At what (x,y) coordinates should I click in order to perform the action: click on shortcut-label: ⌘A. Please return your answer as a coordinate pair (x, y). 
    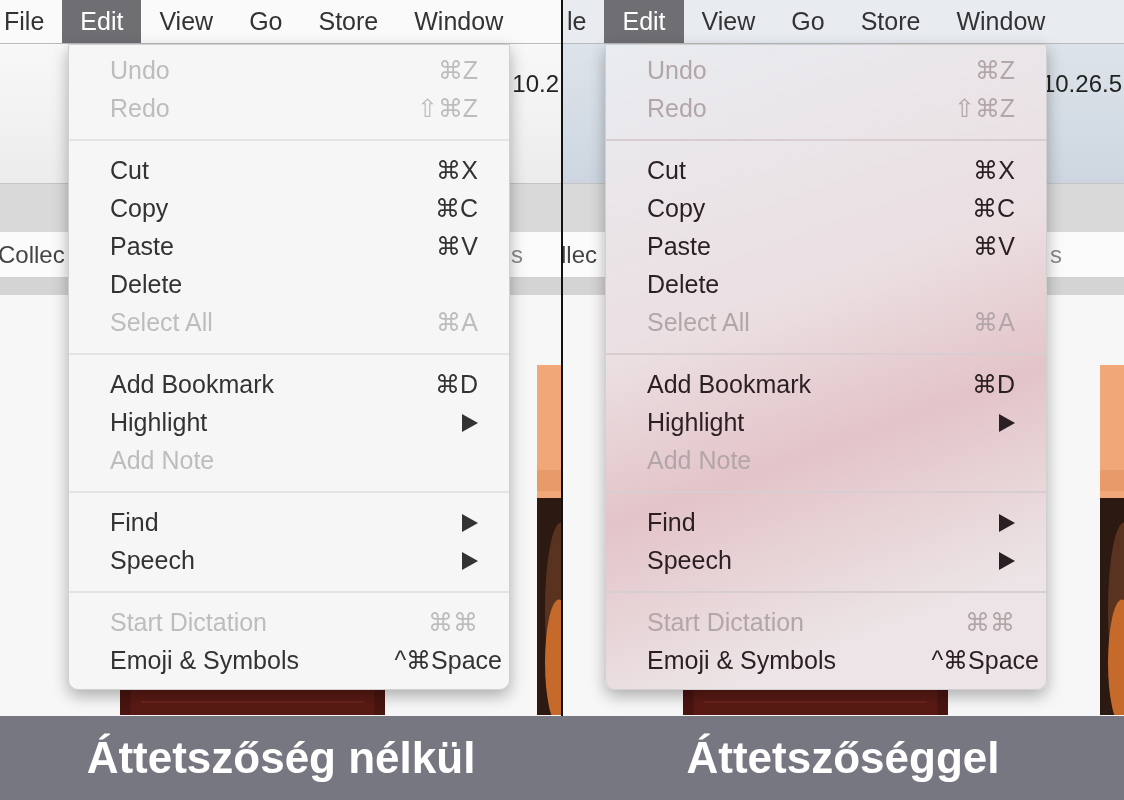
    Looking at the image, I should click on (457, 323).